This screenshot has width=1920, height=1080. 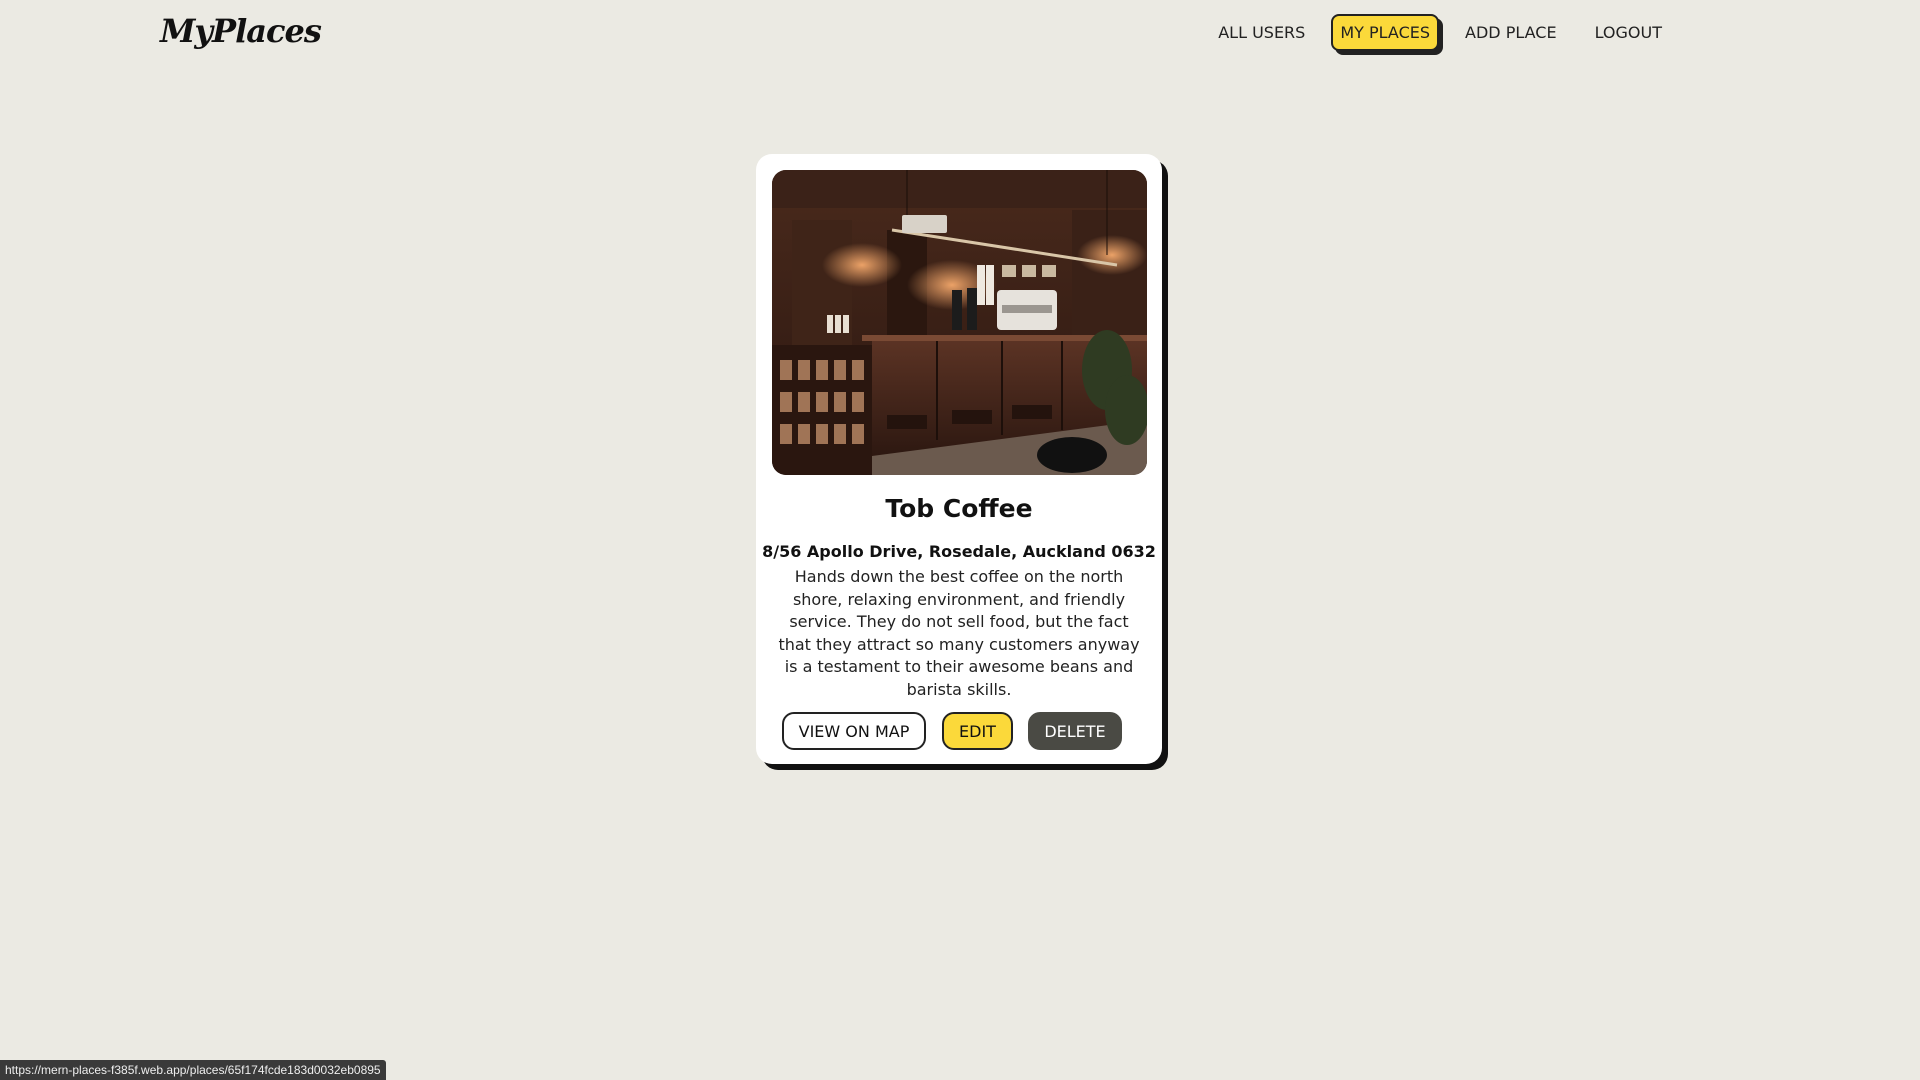 What do you see at coordinates (977, 731) in the screenshot?
I see `edit-button: EDIT` at bounding box center [977, 731].